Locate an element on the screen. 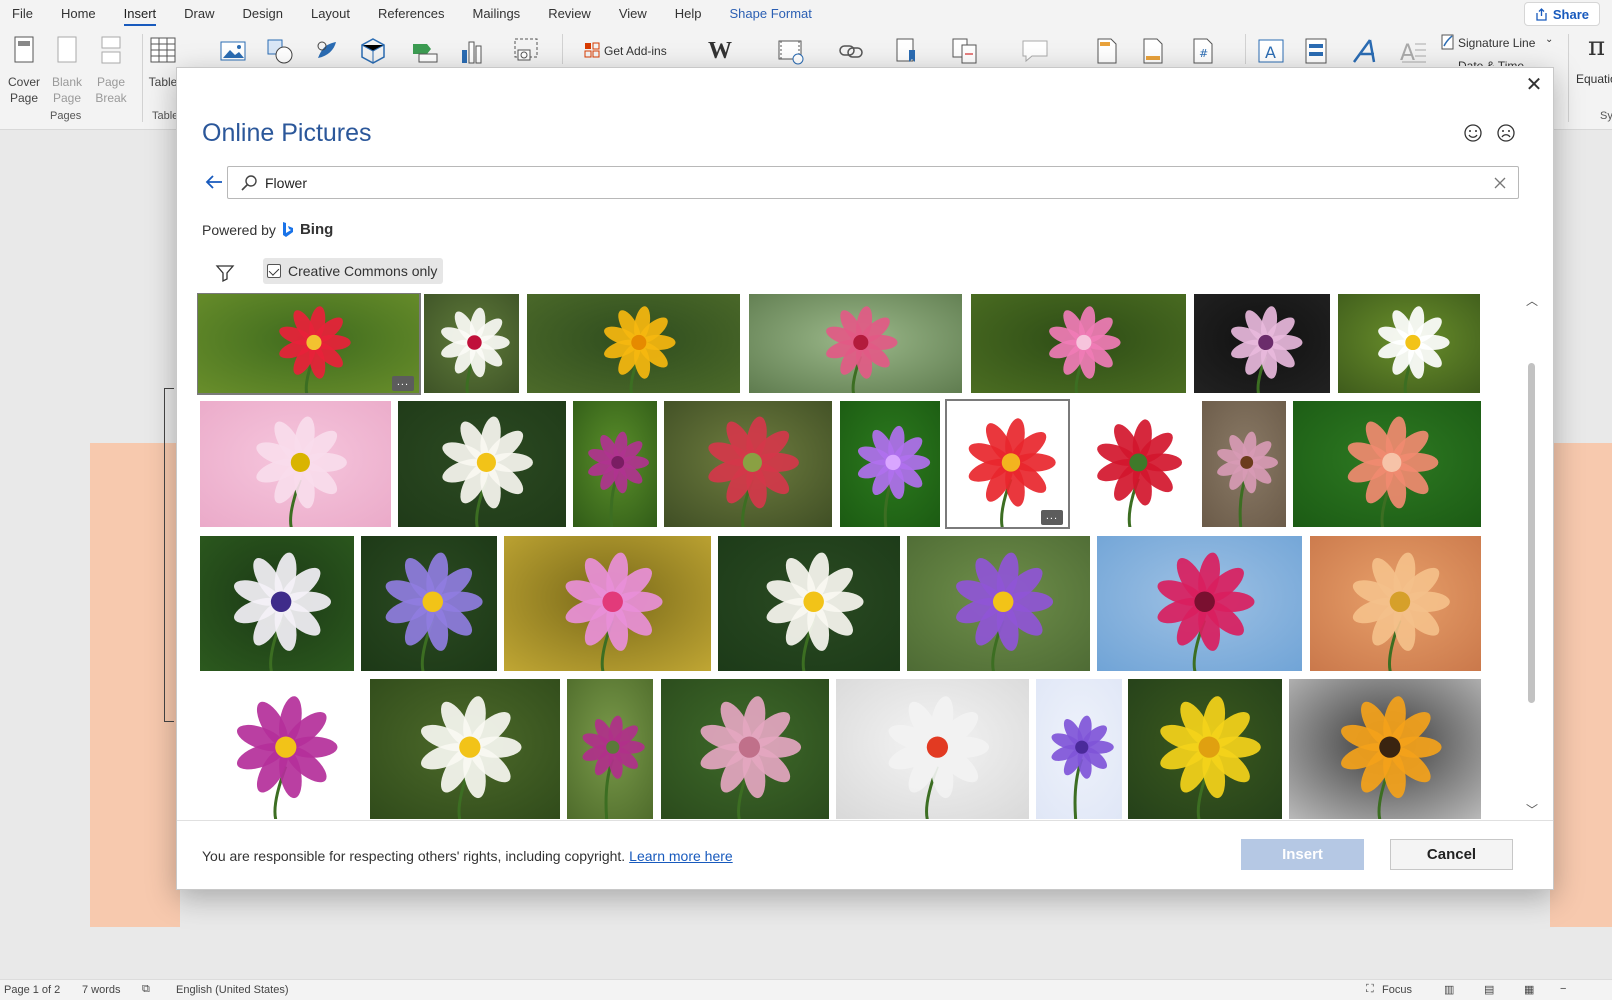 This screenshot has width=1612, height=1000. get-addins-button: Get Add-ins is located at coordinates (635, 51).